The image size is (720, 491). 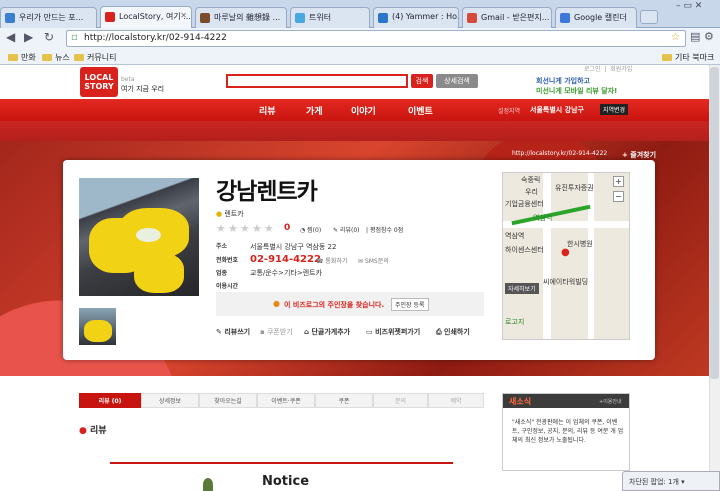 What do you see at coordinates (331, 332) in the screenshot?
I see `action-label: 단골가게추가` at bounding box center [331, 332].